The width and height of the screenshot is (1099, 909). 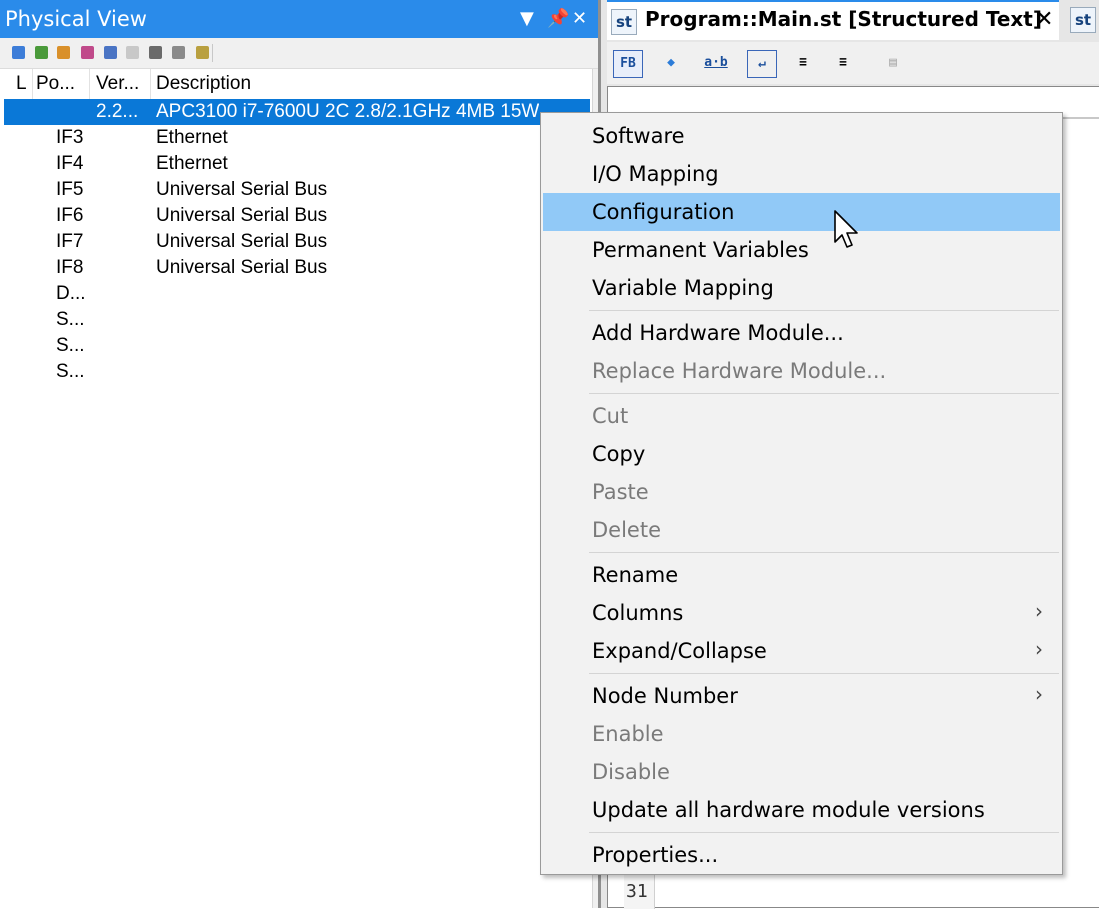 I want to click on wrap-button: ↵, so click(x=762, y=64).